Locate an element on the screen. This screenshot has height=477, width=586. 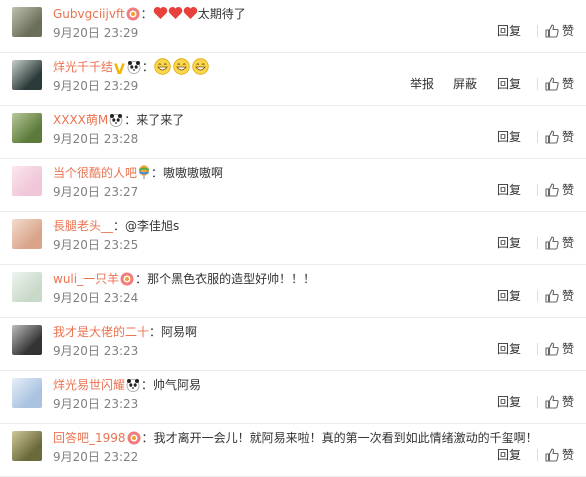
comment-text: 太期待了 is located at coordinates (221, 14).